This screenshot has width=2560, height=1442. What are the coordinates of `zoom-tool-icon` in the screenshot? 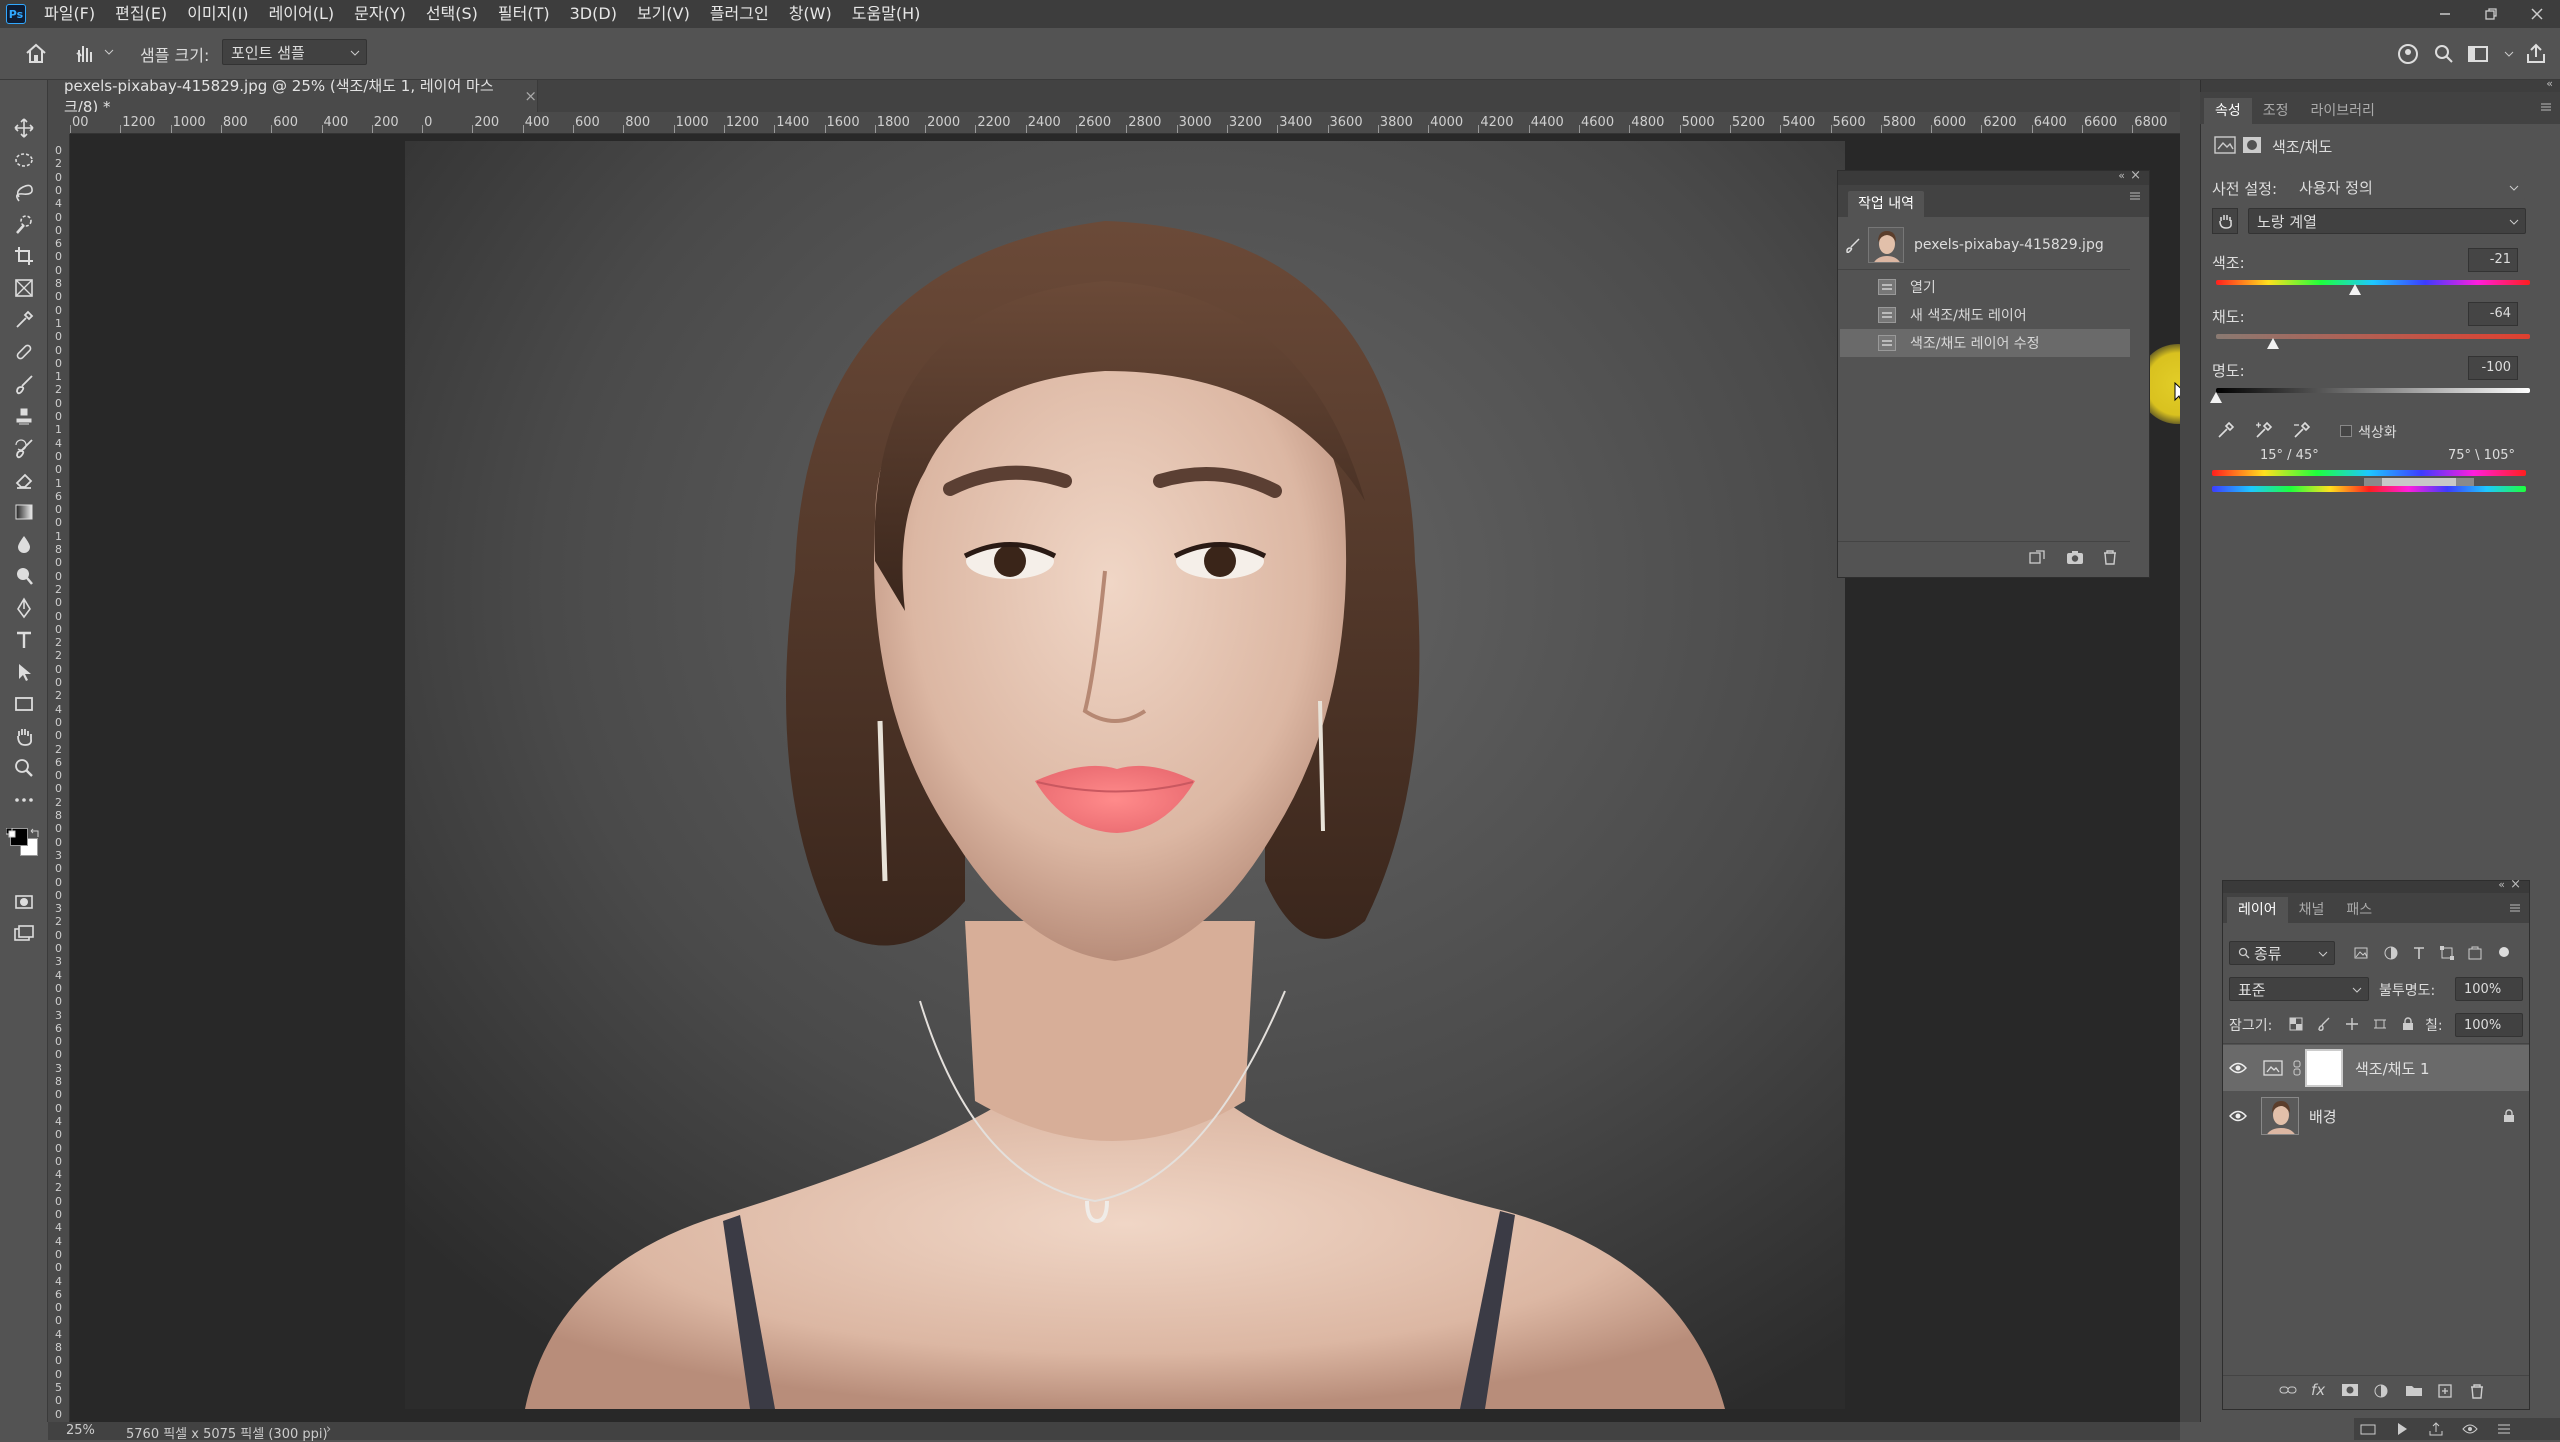 It's located at (24, 768).